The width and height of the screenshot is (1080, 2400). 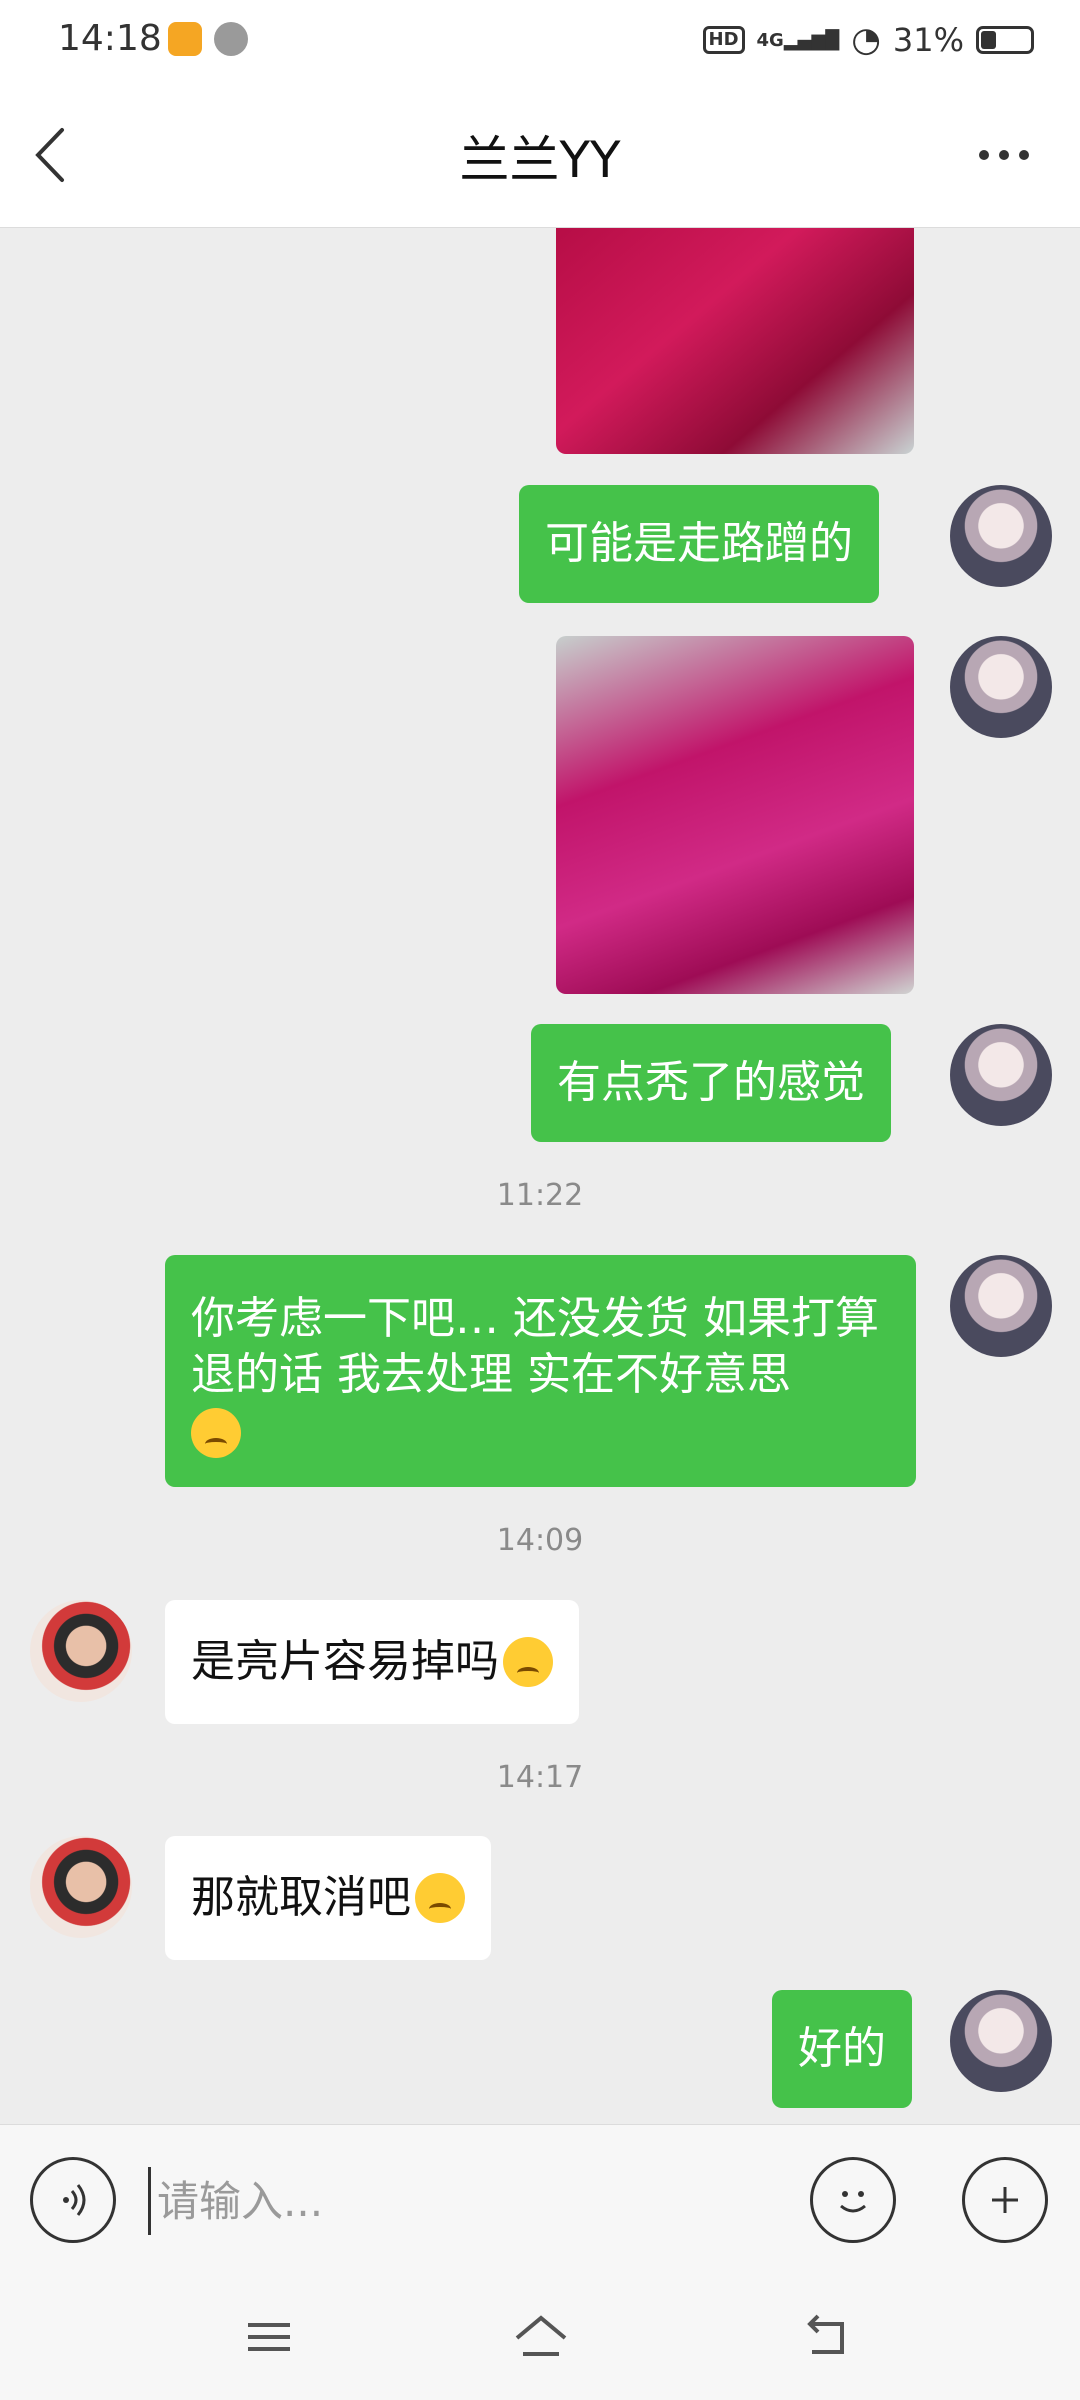 I want to click on system-nav-bar, so click(x=540, y=2337).